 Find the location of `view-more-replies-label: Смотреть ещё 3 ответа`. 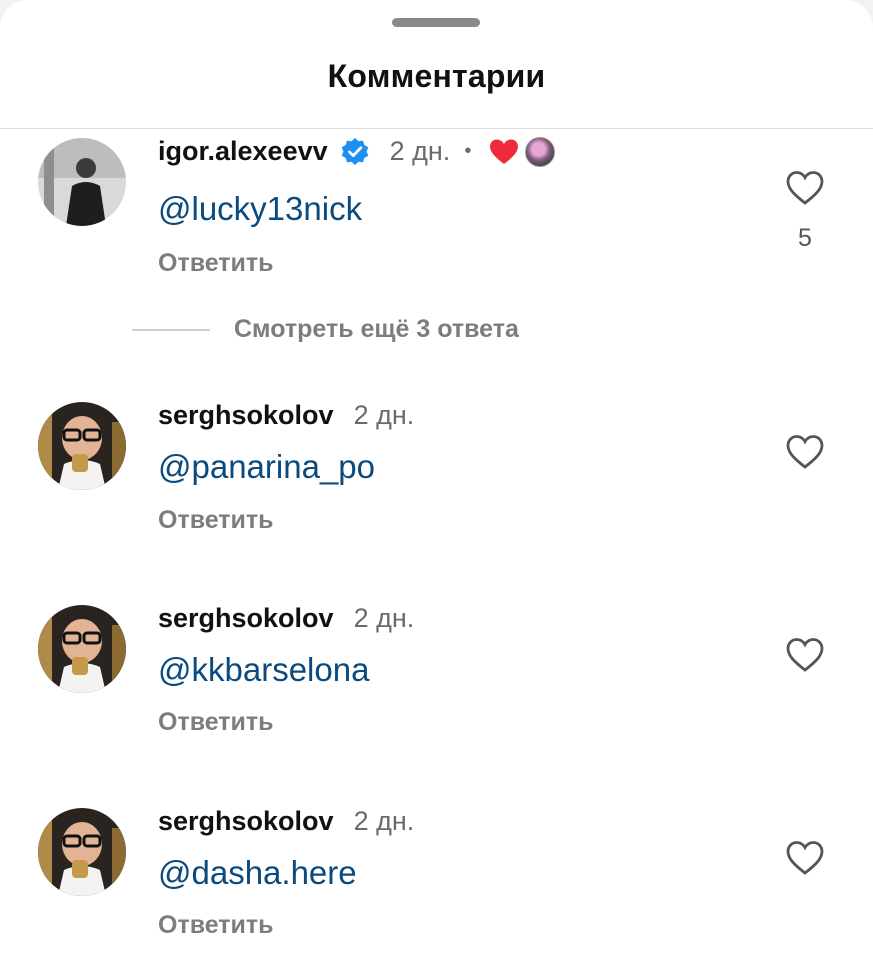

view-more-replies-label: Смотреть ещё 3 ответа is located at coordinates (376, 329).